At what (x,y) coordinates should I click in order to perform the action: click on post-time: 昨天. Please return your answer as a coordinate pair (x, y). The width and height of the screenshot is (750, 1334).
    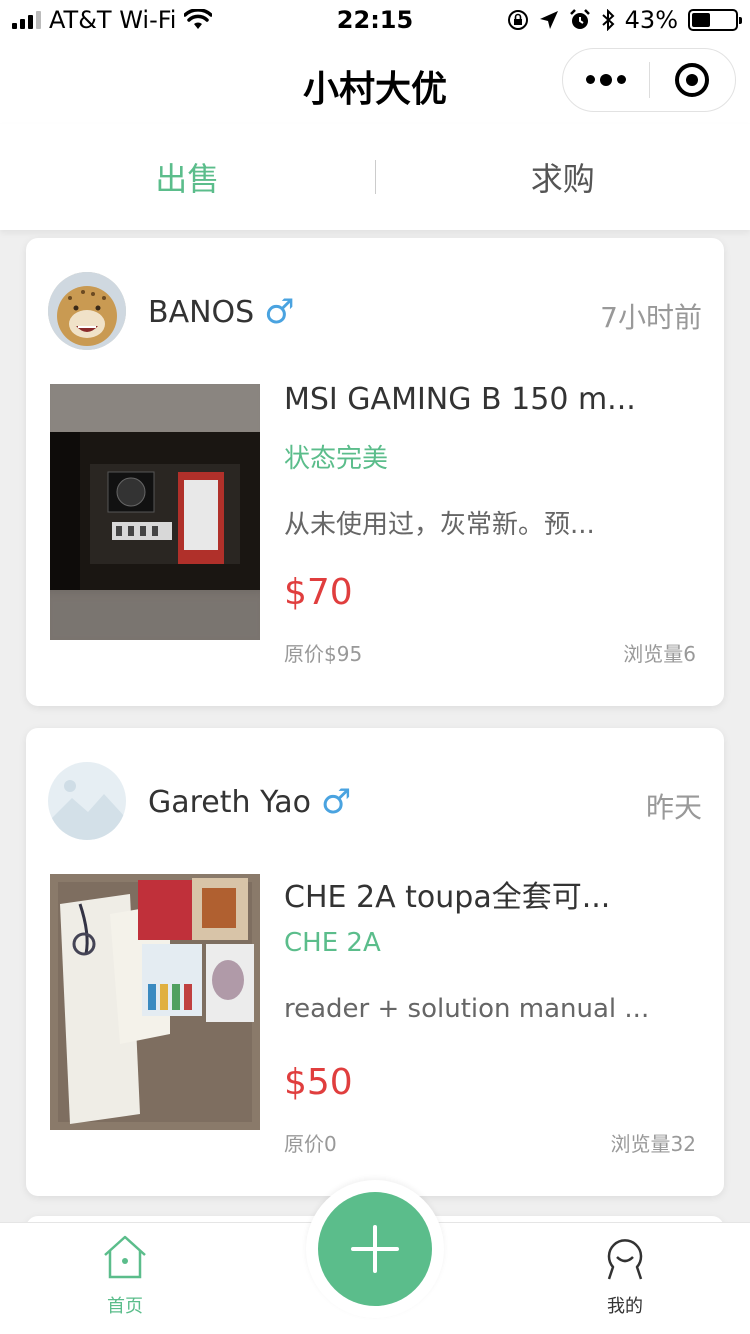
    Looking at the image, I should click on (673, 807).